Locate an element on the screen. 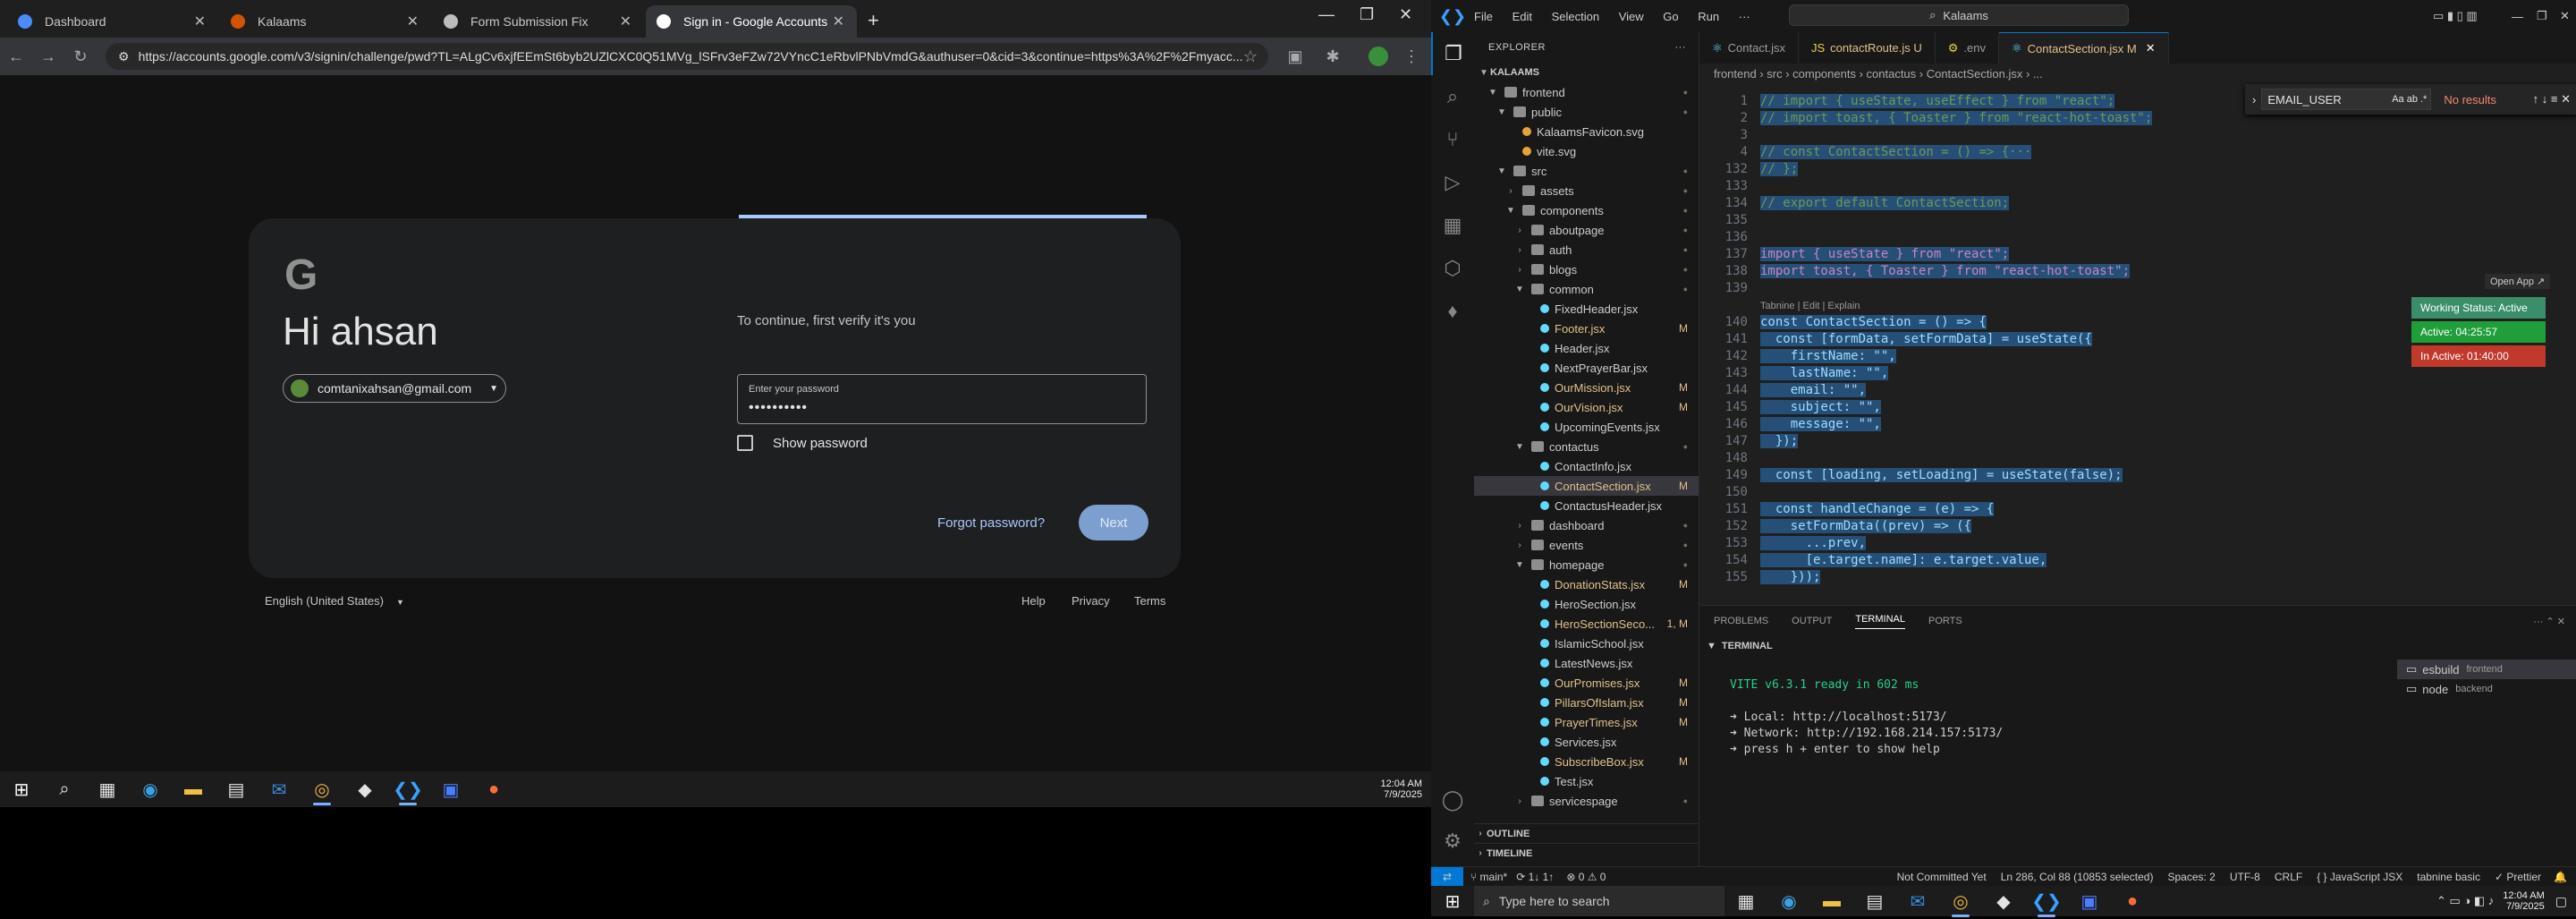 This screenshot has height=919, width=2576. branch-indicator: ⑂ main* is located at coordinates (1488, 877).